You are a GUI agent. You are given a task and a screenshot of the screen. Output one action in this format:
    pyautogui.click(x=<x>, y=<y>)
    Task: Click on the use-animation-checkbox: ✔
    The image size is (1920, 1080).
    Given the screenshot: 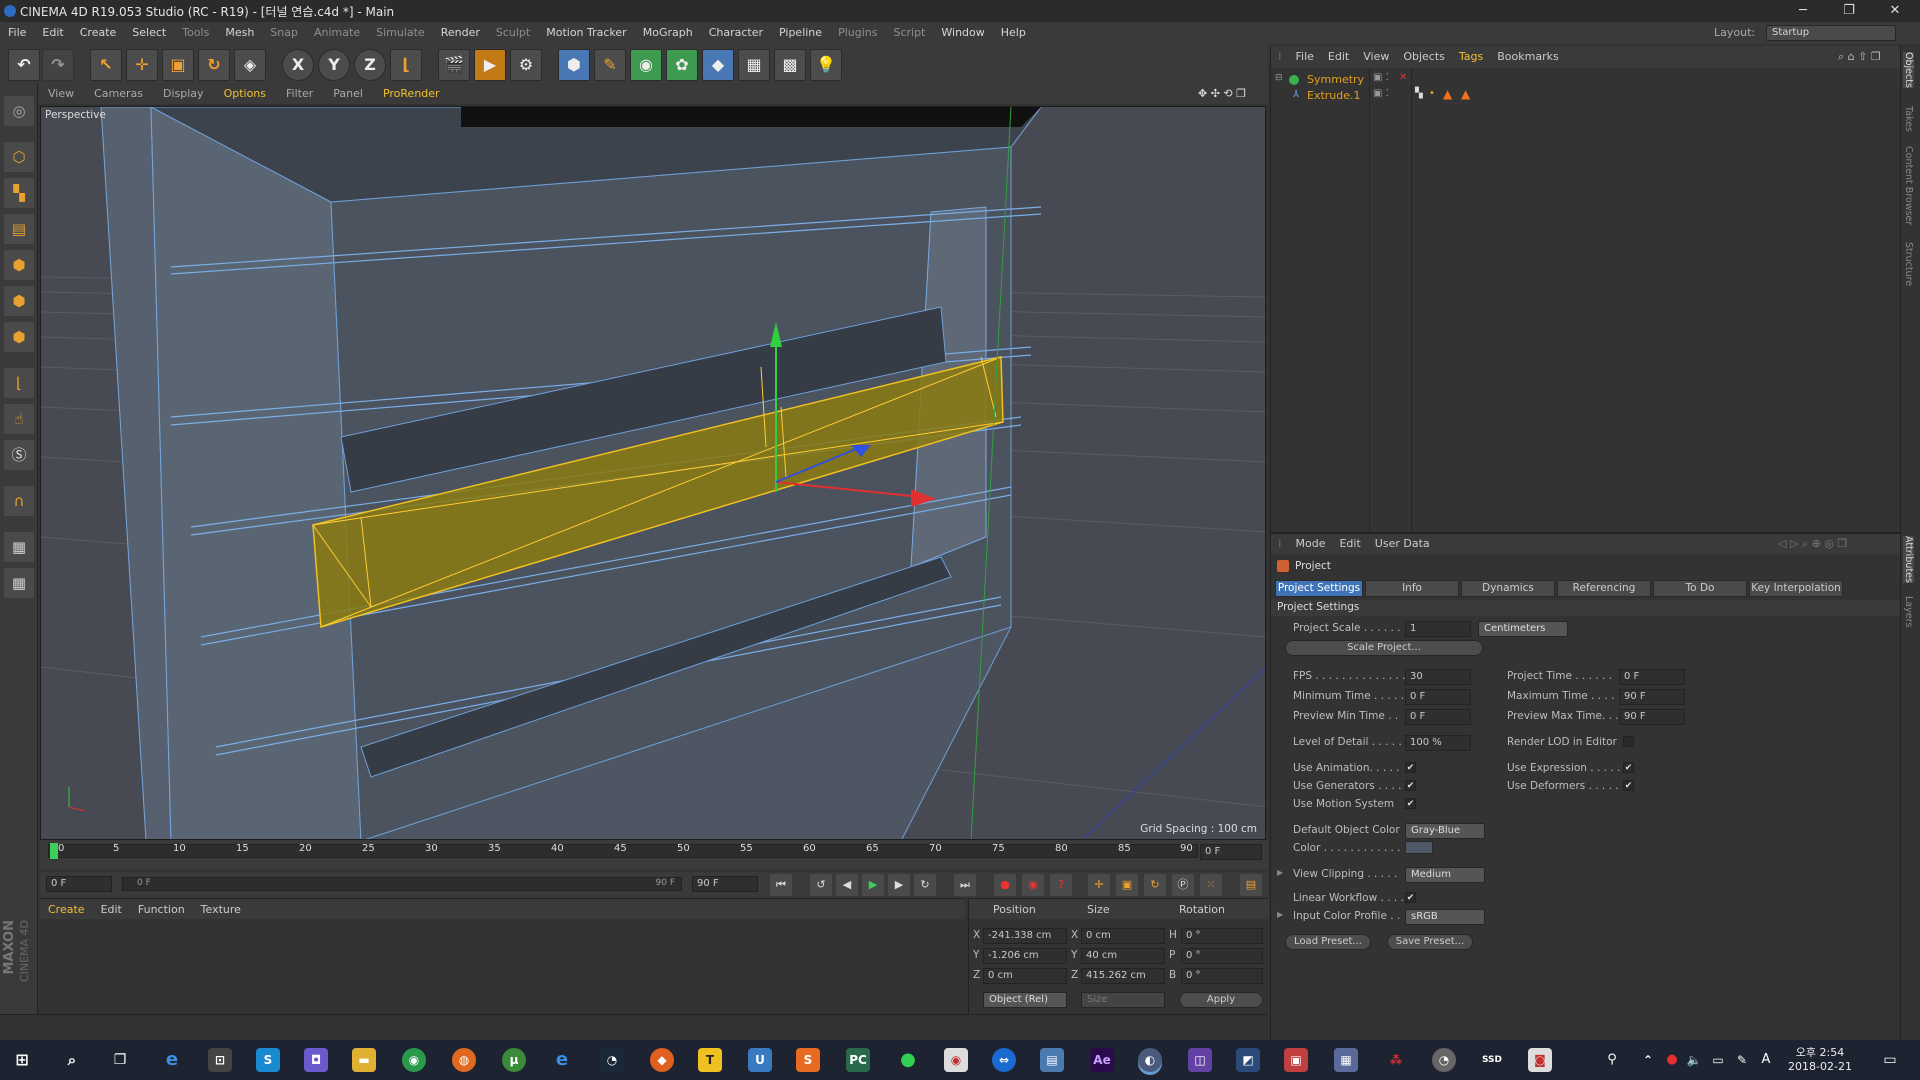 What is the action you would take?
    pyautogui.click(x=1410, y=767)
    